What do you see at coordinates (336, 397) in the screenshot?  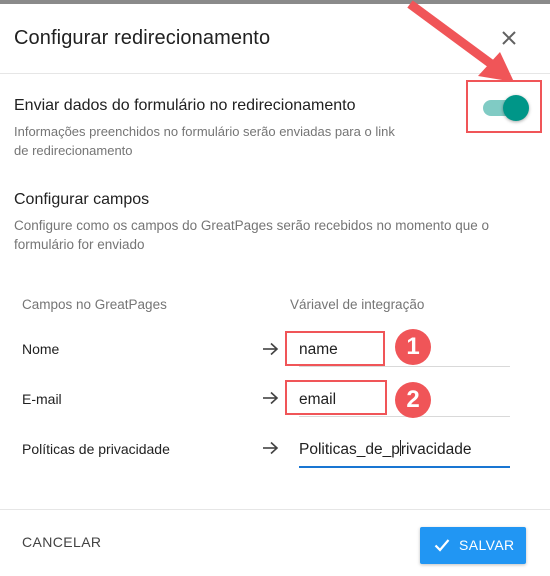 I see `email-highlight-box` at bounding box center [336, 397].